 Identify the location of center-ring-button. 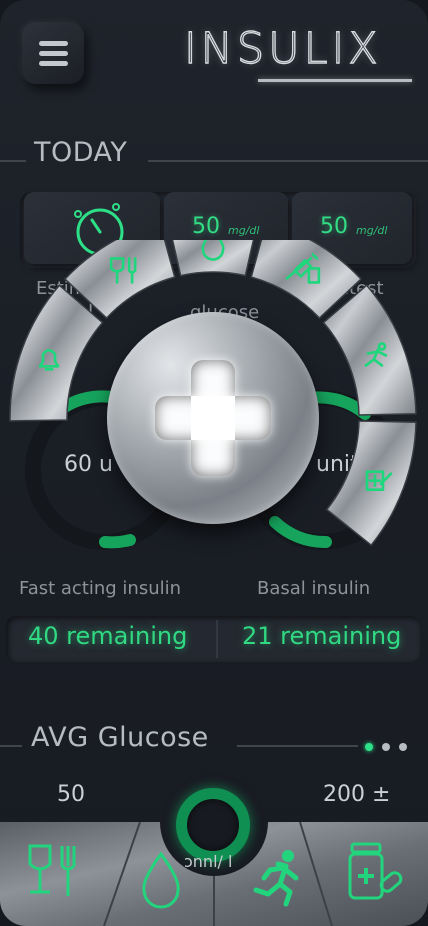
(213, 825).